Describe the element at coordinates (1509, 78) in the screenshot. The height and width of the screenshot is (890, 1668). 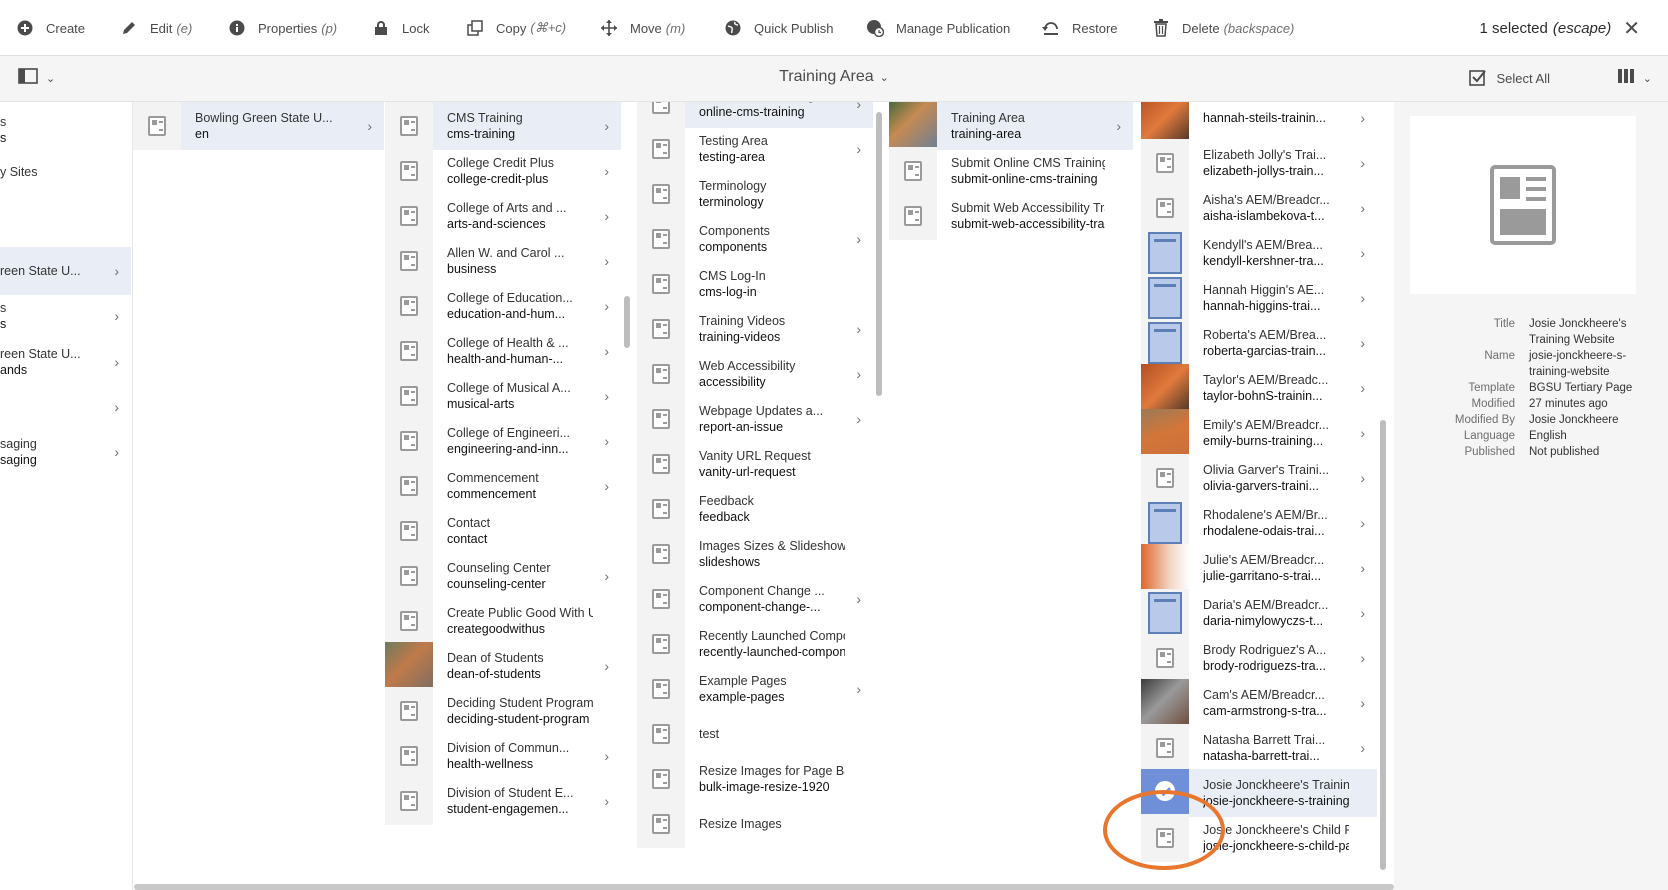
I see `select-all-button: Select All` at that location.